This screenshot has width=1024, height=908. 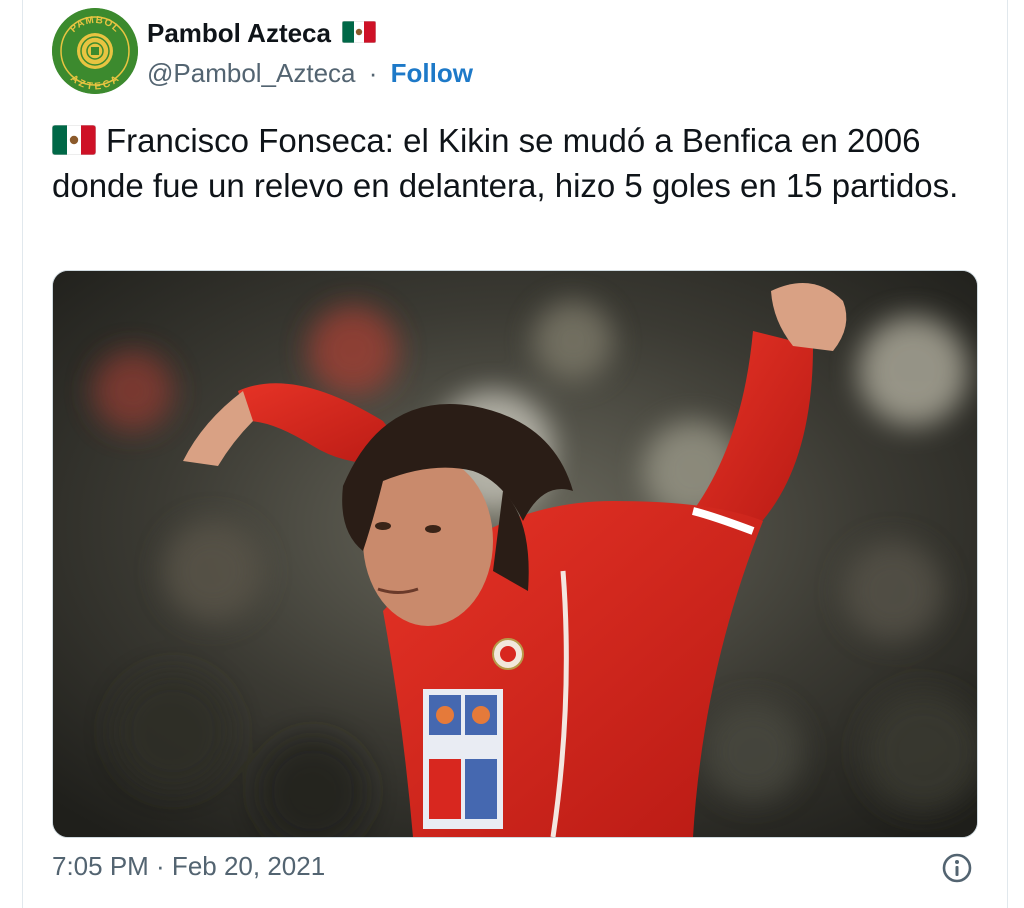 I want to click on avatar: PAMBOL AZTECA, so click(x=95, y=51).